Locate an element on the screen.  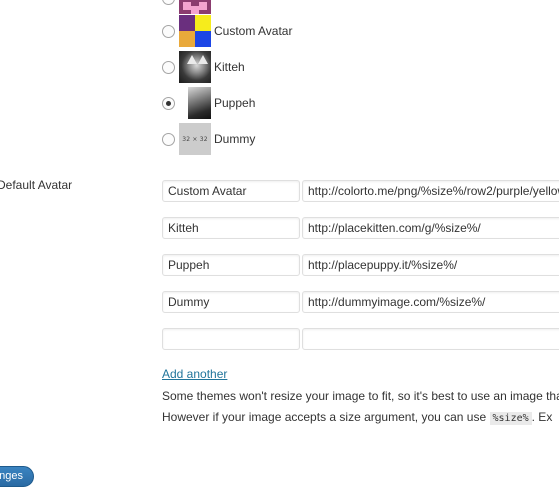
avatar-option-puppeh: Puppeh is located at coordinates (208, 103).